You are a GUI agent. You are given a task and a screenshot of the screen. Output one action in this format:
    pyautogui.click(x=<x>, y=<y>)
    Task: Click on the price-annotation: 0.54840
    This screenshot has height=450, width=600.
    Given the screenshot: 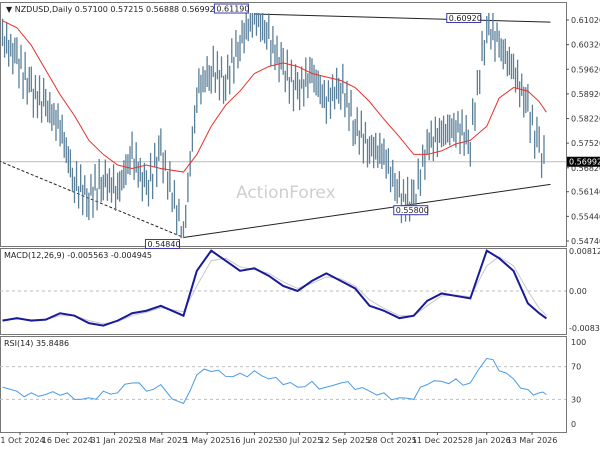 What is the action you would take?
    pyautogui.click(x=163, y=244)
    